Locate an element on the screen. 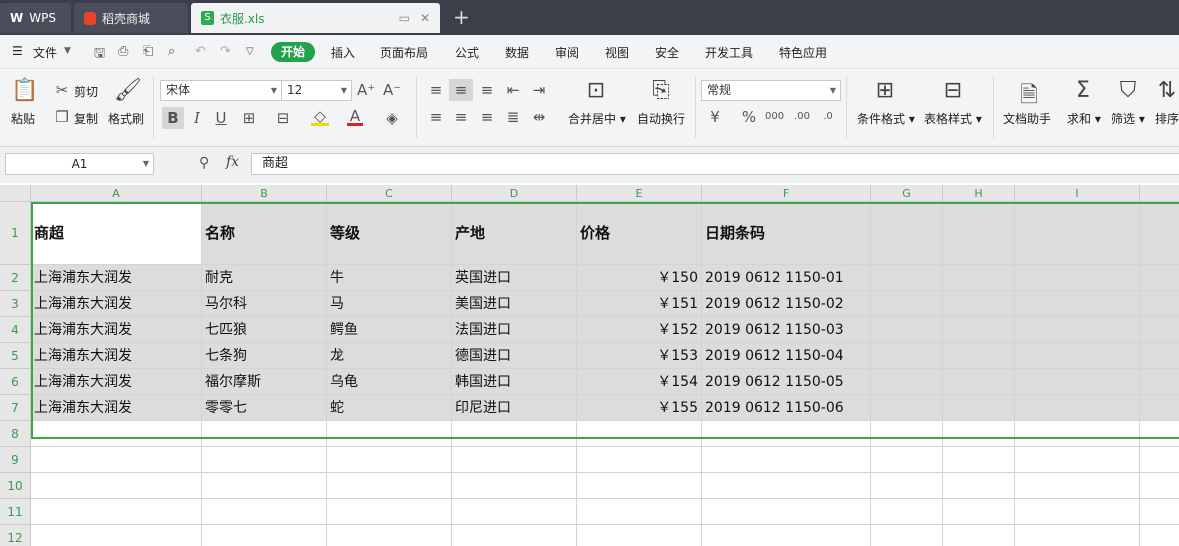 The image size is (1179, 546). cell: 马 is located at coordinates (389, 304).